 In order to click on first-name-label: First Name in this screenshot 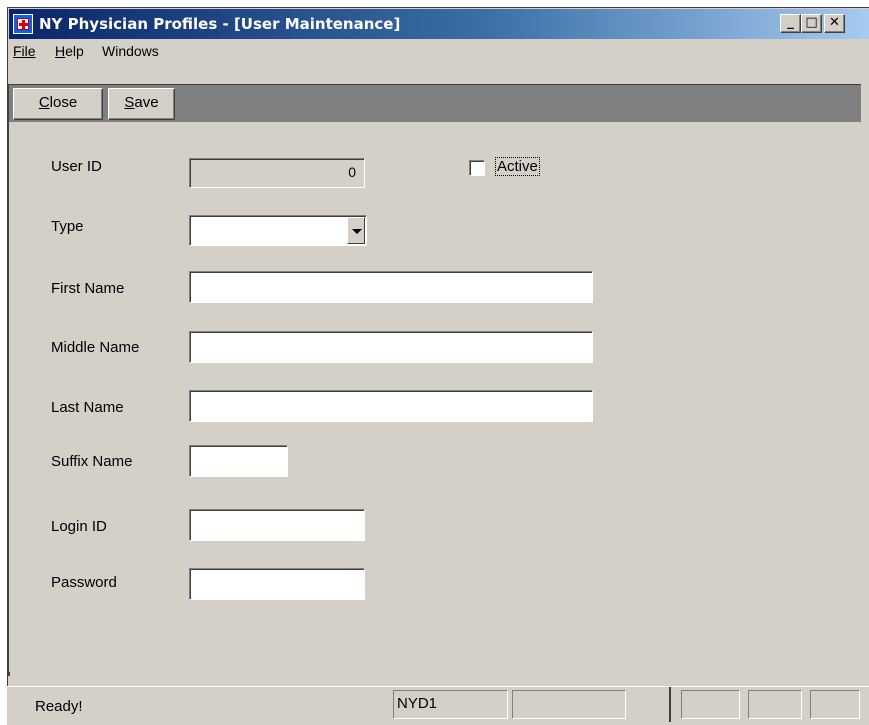, I will do `click(88, 288)`.